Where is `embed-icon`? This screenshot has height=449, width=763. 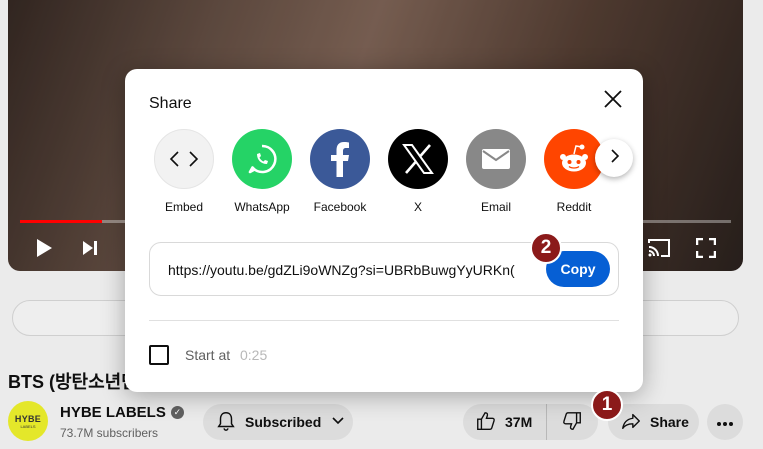
embed-icon is located at coordinates (184, 159).